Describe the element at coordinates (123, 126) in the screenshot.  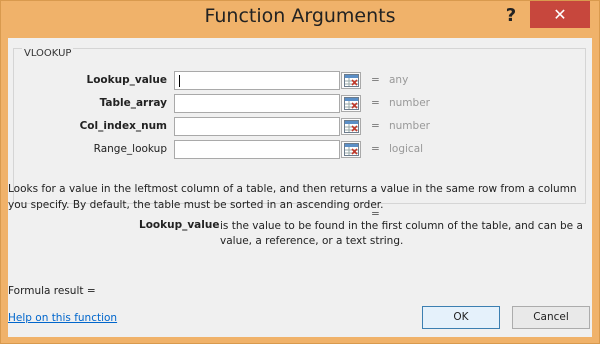
I see `arg-label-col-index-num: Col_index_num` at that location.